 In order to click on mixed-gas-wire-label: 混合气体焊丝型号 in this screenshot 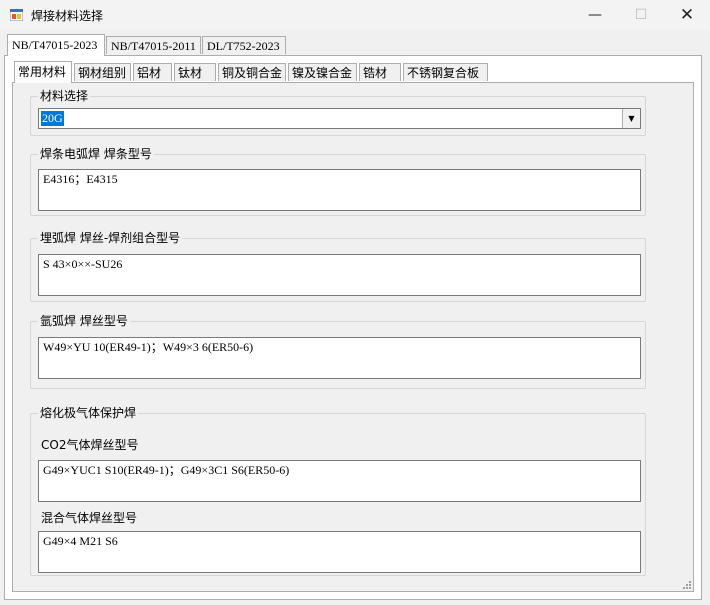, I will do `click(89, 518)`.